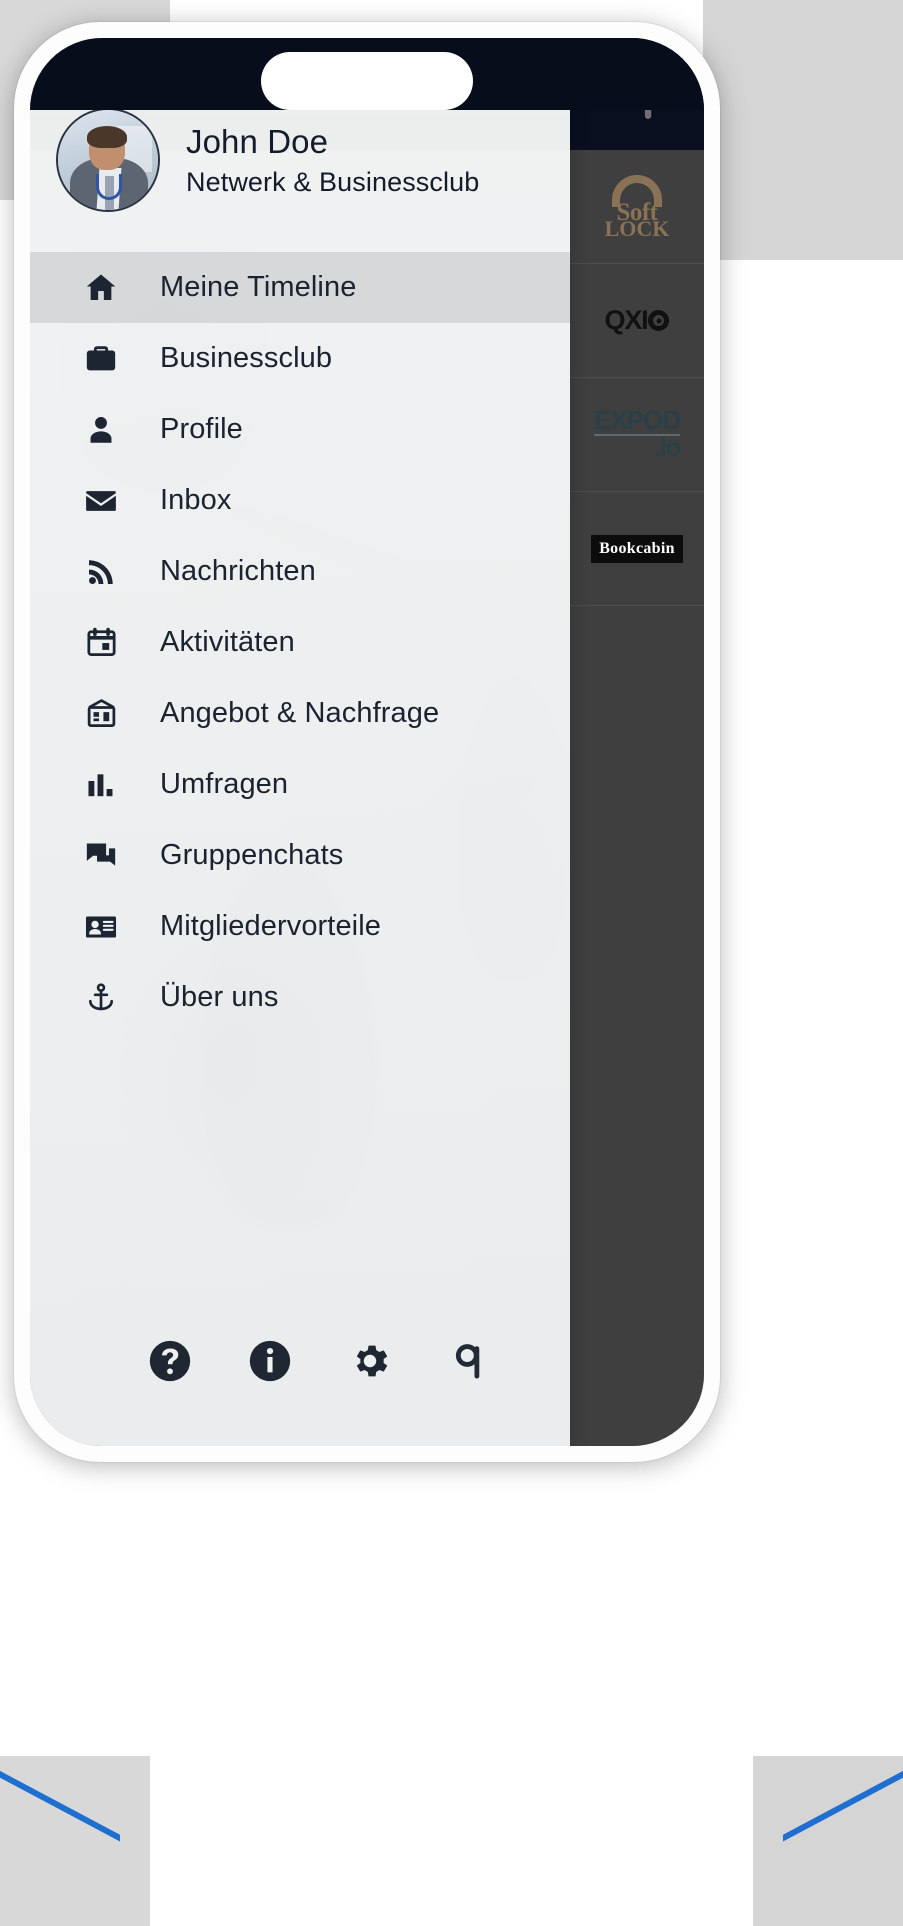 The height and width of the screenshot is (1926, 903). I want to click on menu-label: Meine Timeline, so click(258, 287).